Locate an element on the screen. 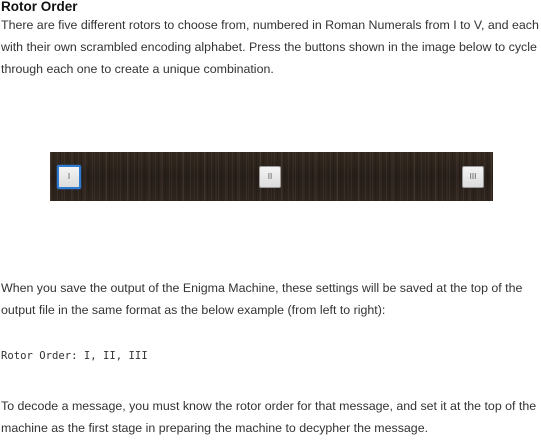 This screenshot has width=541, height=440. rotor-button-2: II is located at coordinates (270, 177).